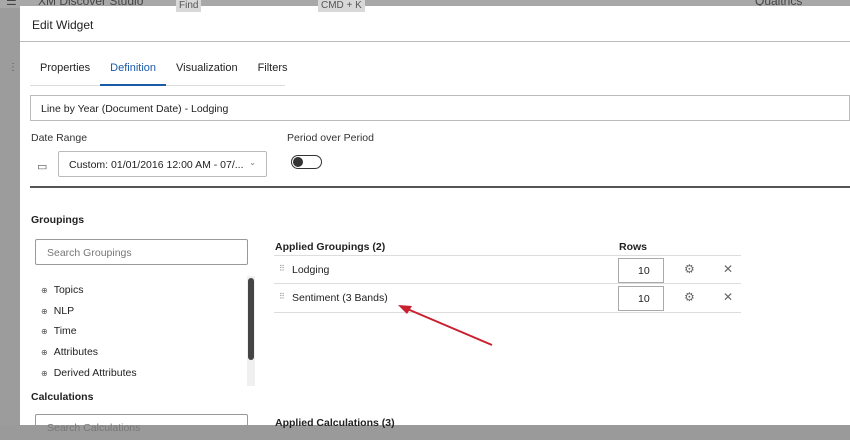 This screenshot has width=850, height=440. I want to click on annotation-arrow, so click(445, 325).